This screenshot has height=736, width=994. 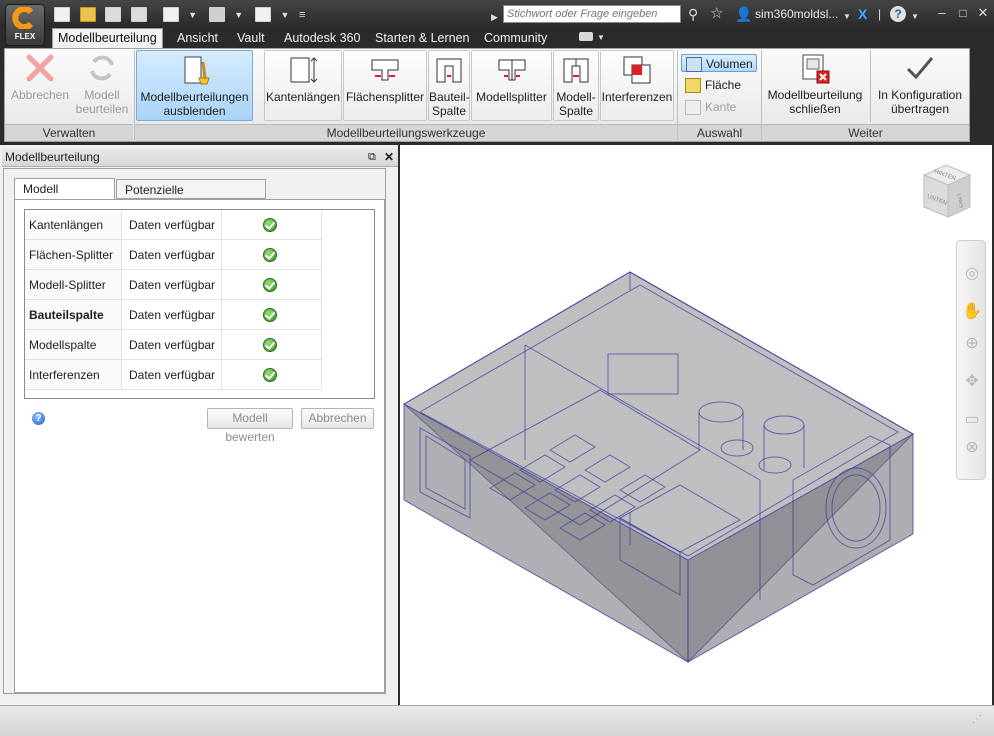 I want to click on binoculars-icon: ⚲, so click(x=693, y=14).